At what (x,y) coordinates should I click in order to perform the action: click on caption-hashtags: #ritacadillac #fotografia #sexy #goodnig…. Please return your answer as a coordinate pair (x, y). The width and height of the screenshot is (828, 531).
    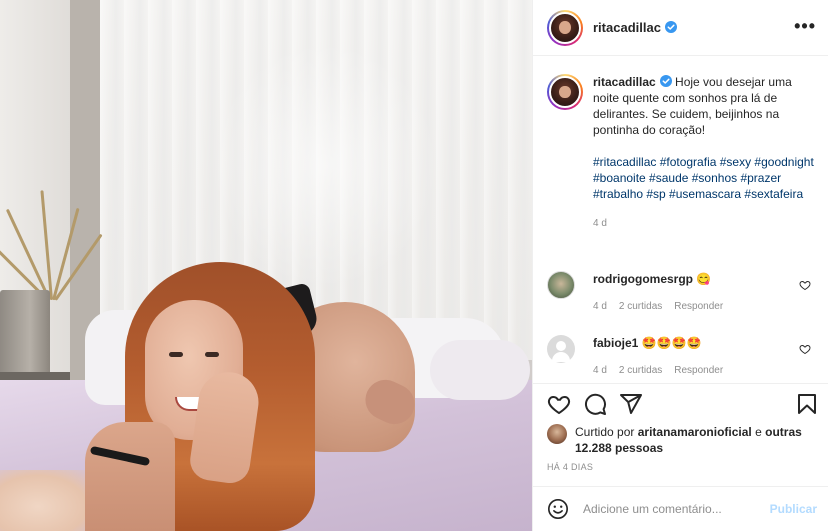
    Looking at the image, I should click on (704, 178).